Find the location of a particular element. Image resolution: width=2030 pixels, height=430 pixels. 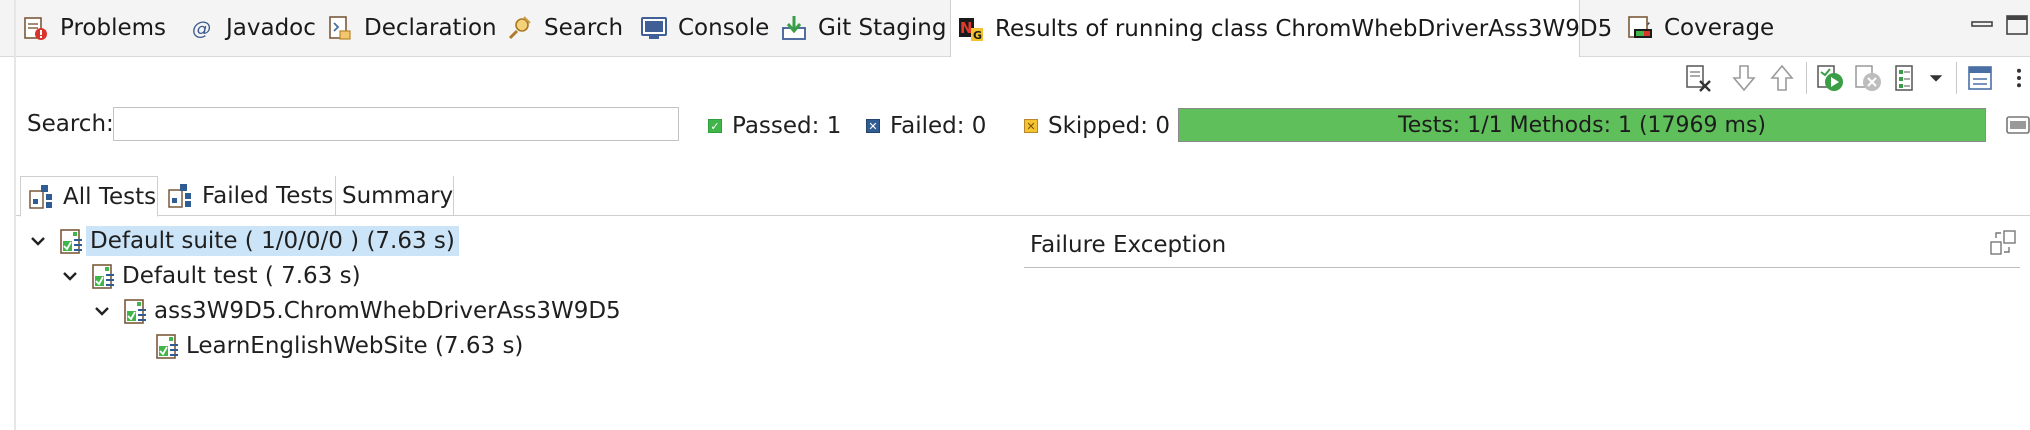

tab-console: Console is located at coordinates (704, 28).